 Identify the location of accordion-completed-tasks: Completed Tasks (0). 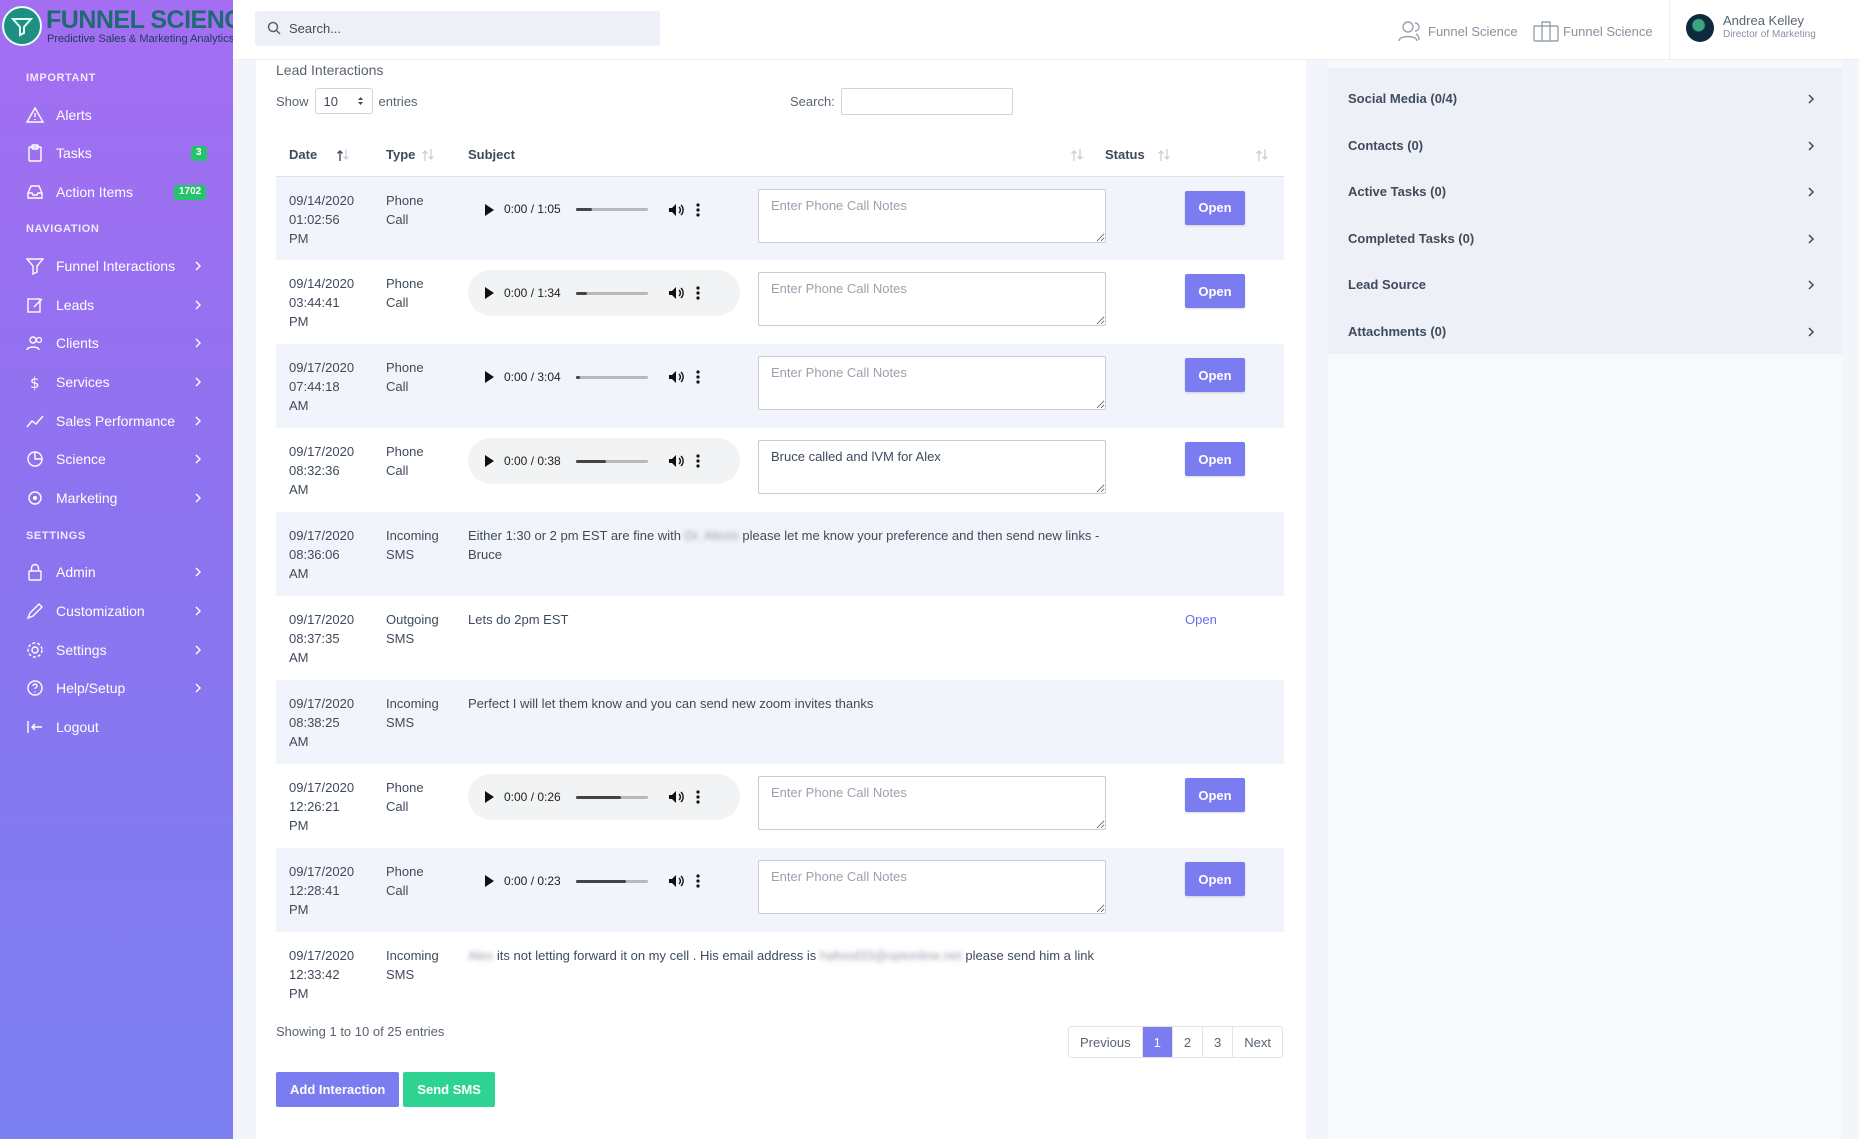
(1585, 239).